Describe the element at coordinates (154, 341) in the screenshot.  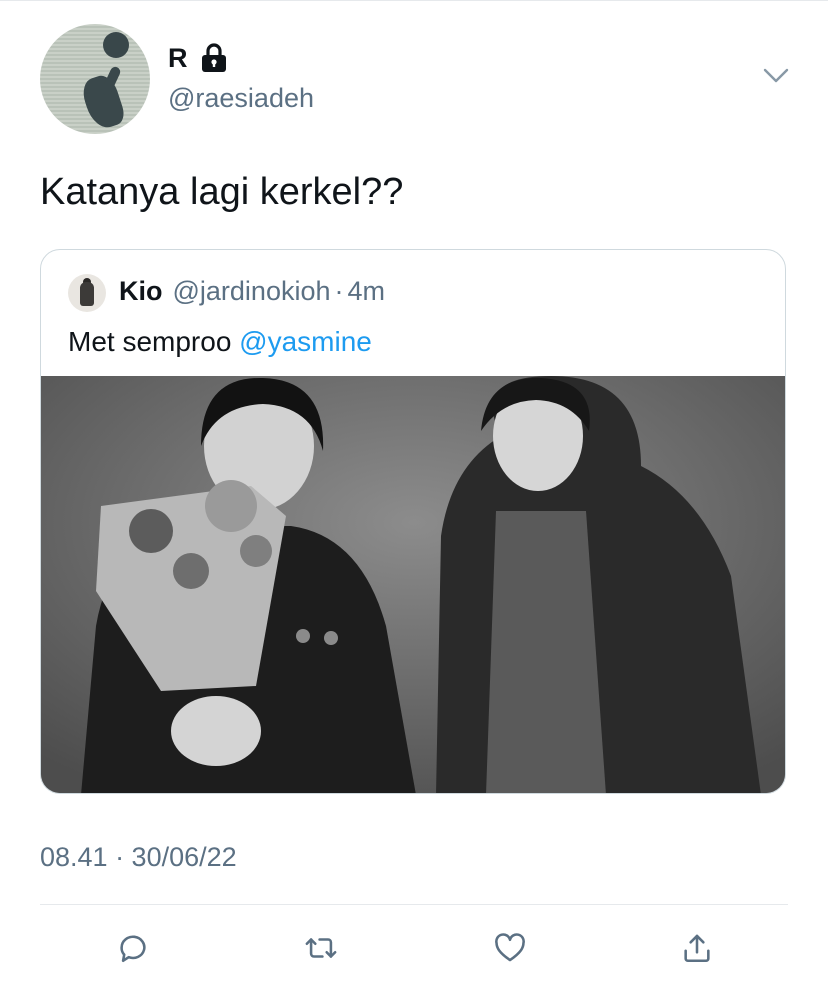
I see `quoted-tweet-body: Met semproo` at that location.